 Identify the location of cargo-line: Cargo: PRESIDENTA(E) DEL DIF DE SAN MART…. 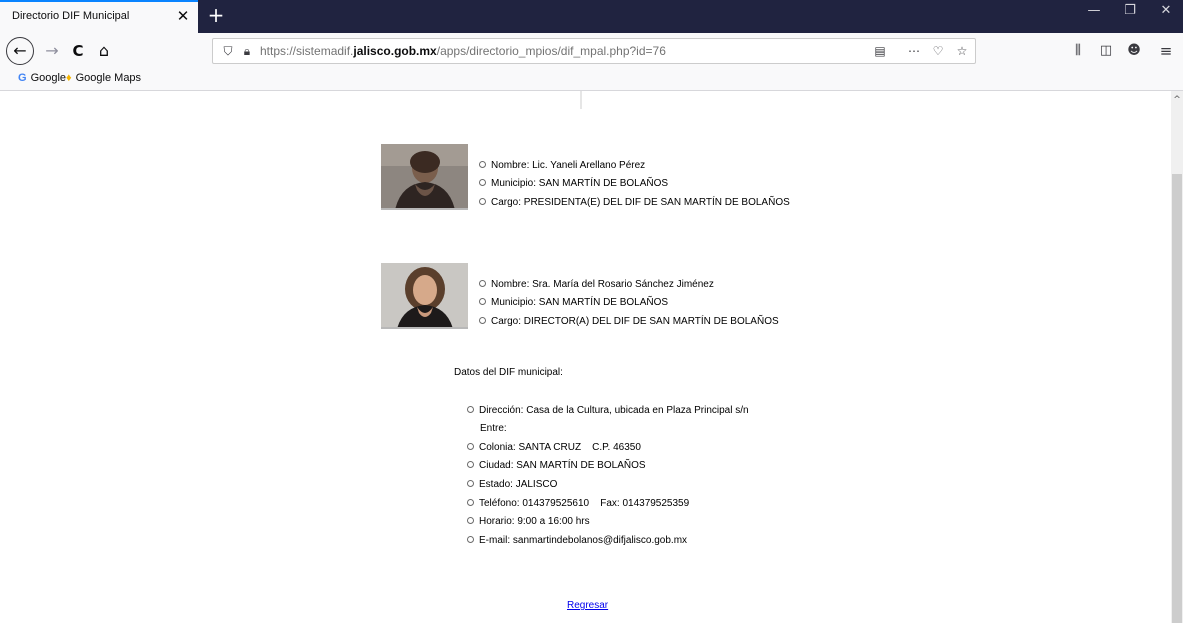
(634, 202).